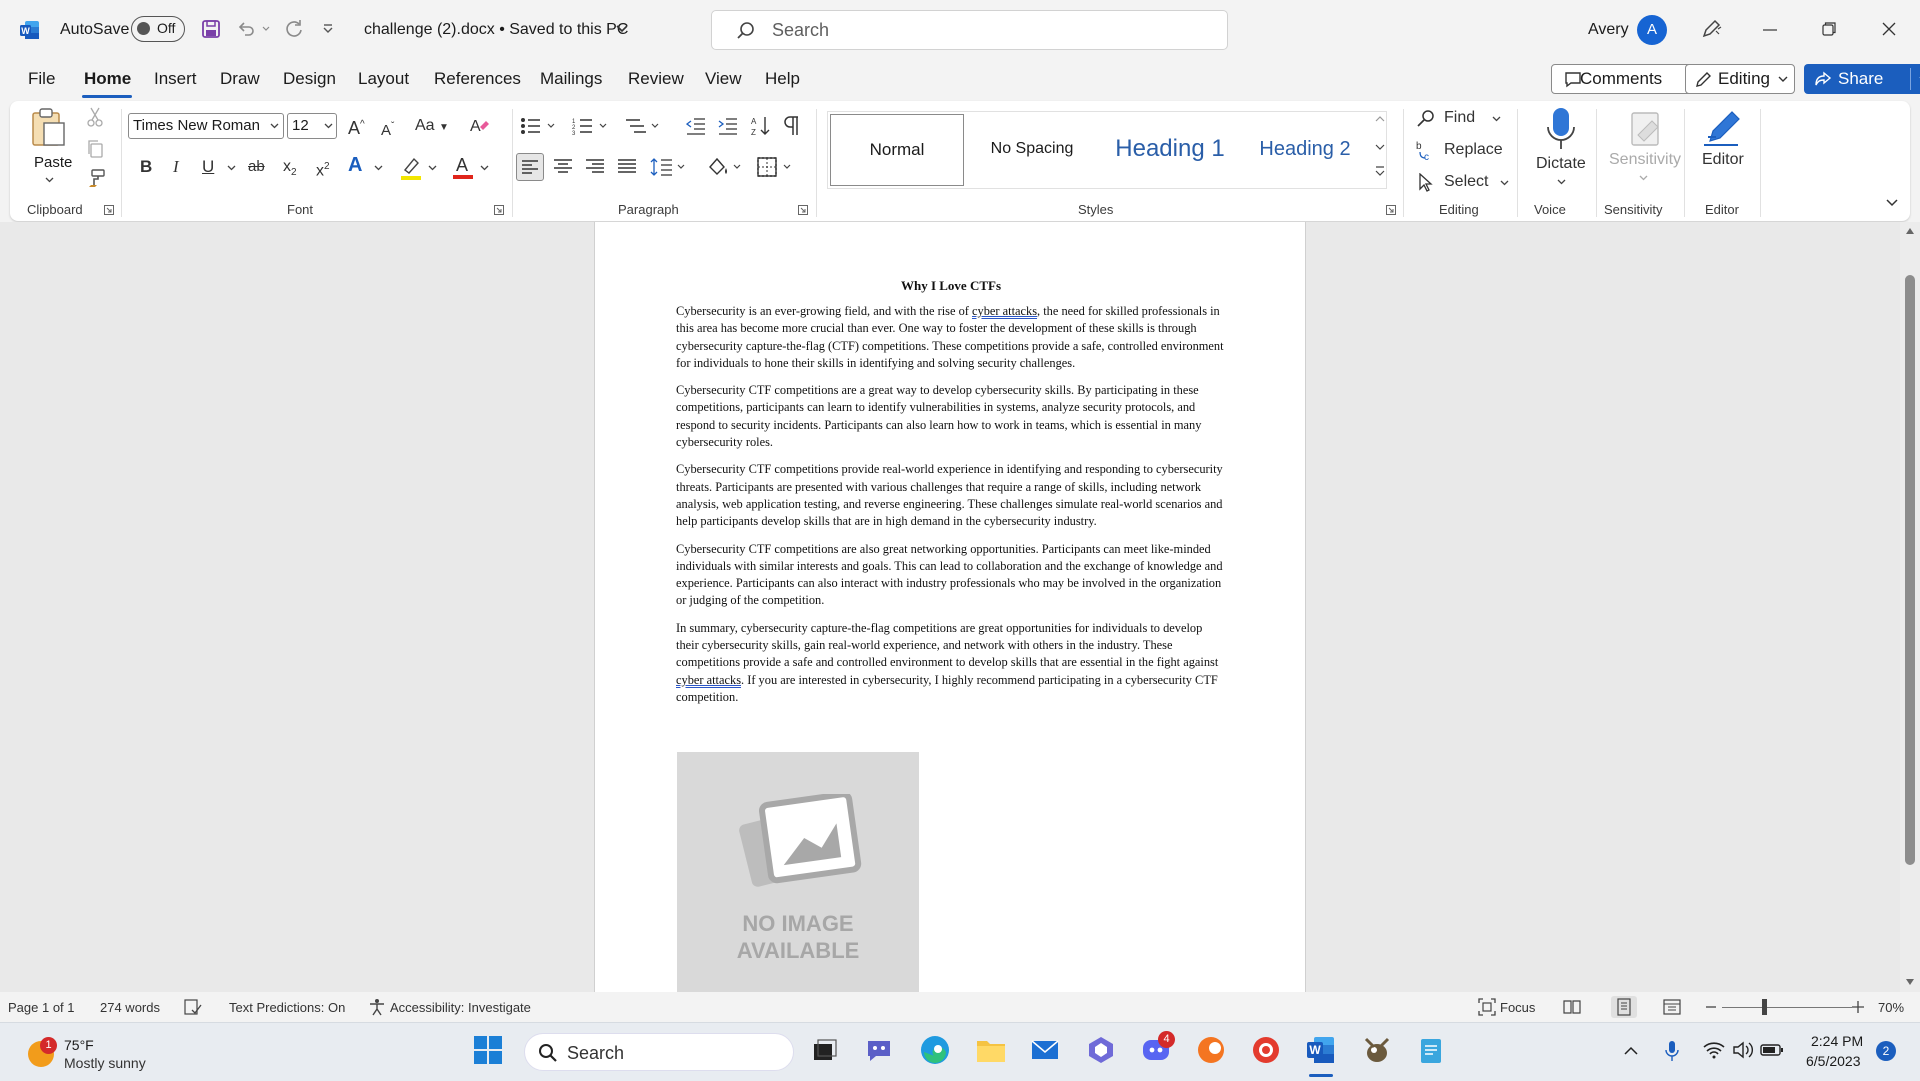  I want to click on style-normal: Normal, so click(897, 150).